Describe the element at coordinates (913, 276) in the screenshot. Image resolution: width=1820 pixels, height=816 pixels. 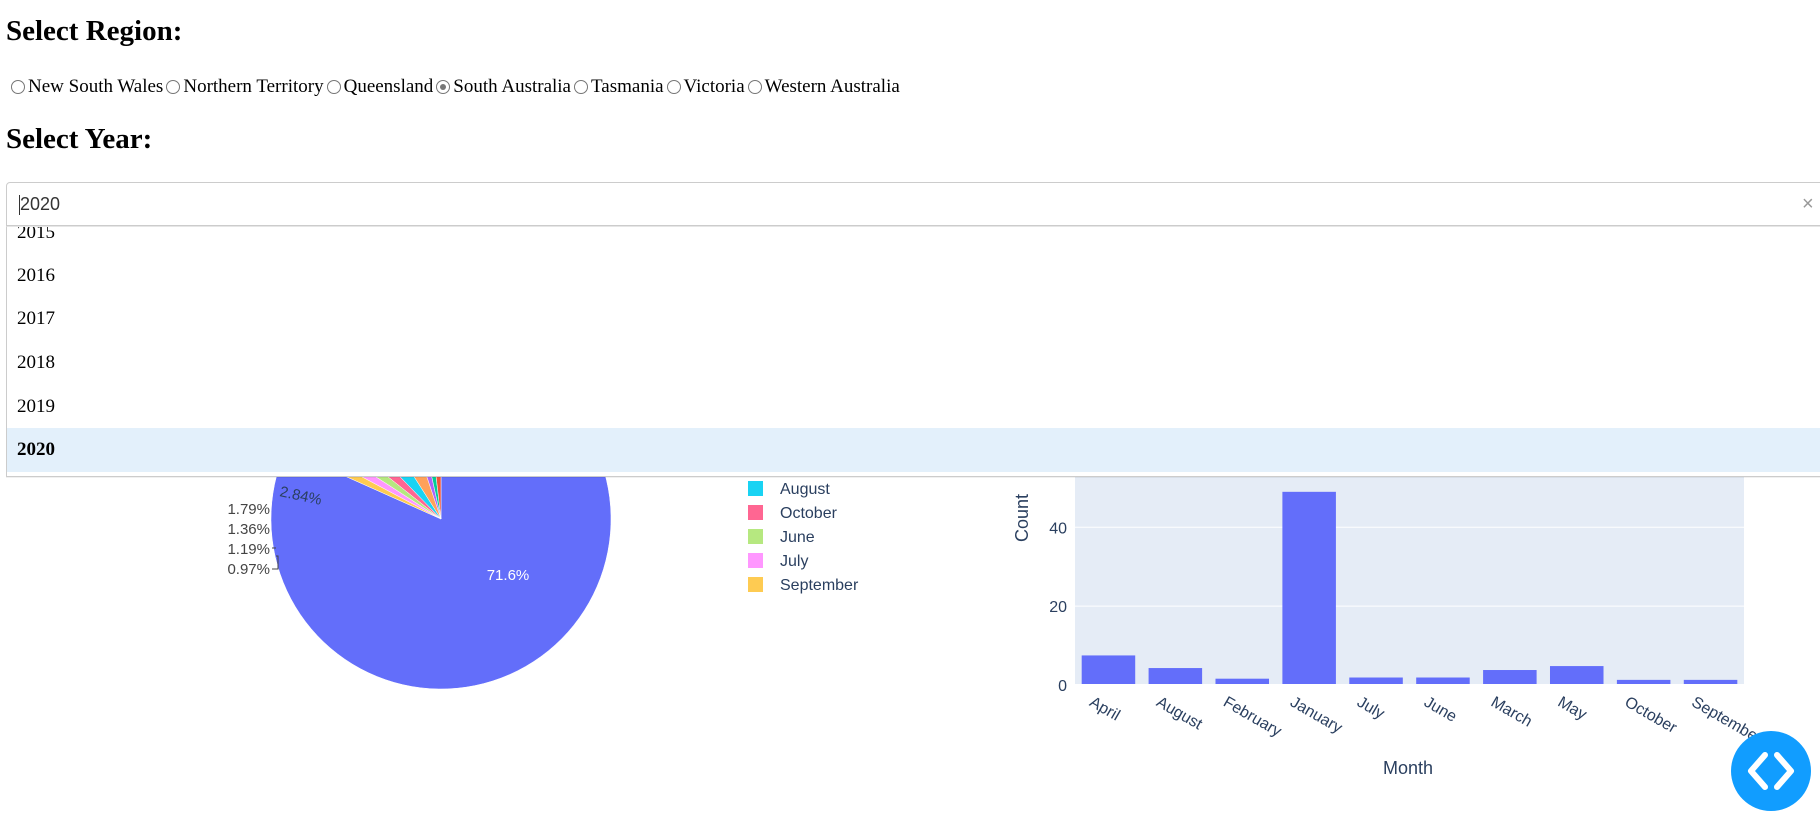
I see `year-option-2016: 2016` at that location.